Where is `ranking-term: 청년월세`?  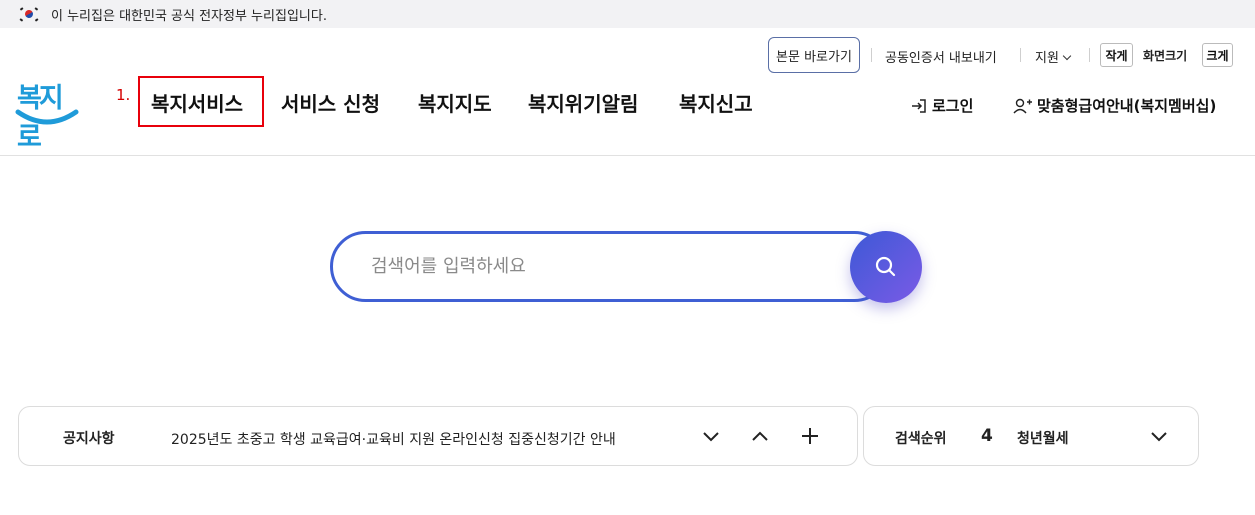 ranking-term: 청년월세 is located at coordinates (1043, 438).